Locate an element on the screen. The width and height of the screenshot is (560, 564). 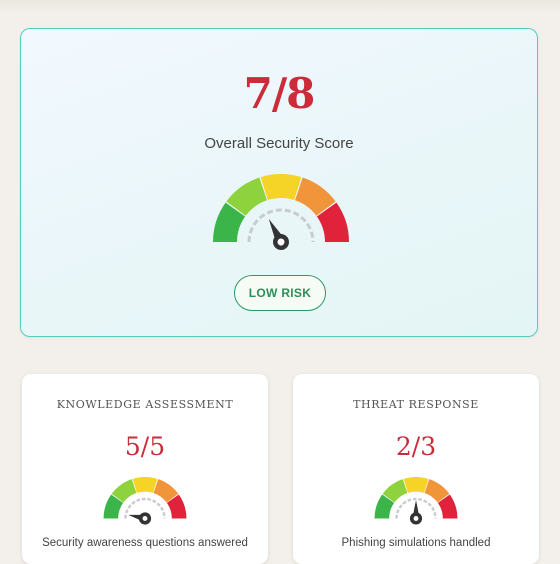
page-top-edge is located at coordinates (280, 7).